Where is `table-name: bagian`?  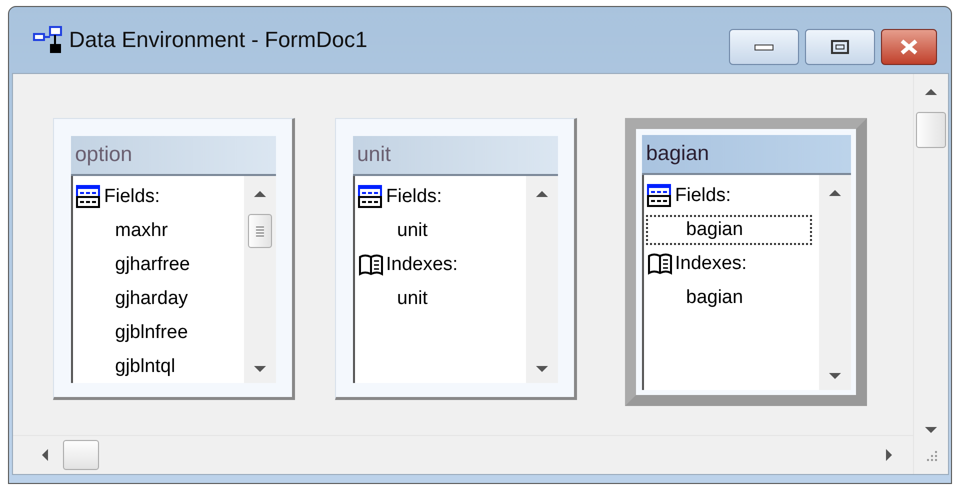
table-name: bagian is located at coordinates (746, 155).